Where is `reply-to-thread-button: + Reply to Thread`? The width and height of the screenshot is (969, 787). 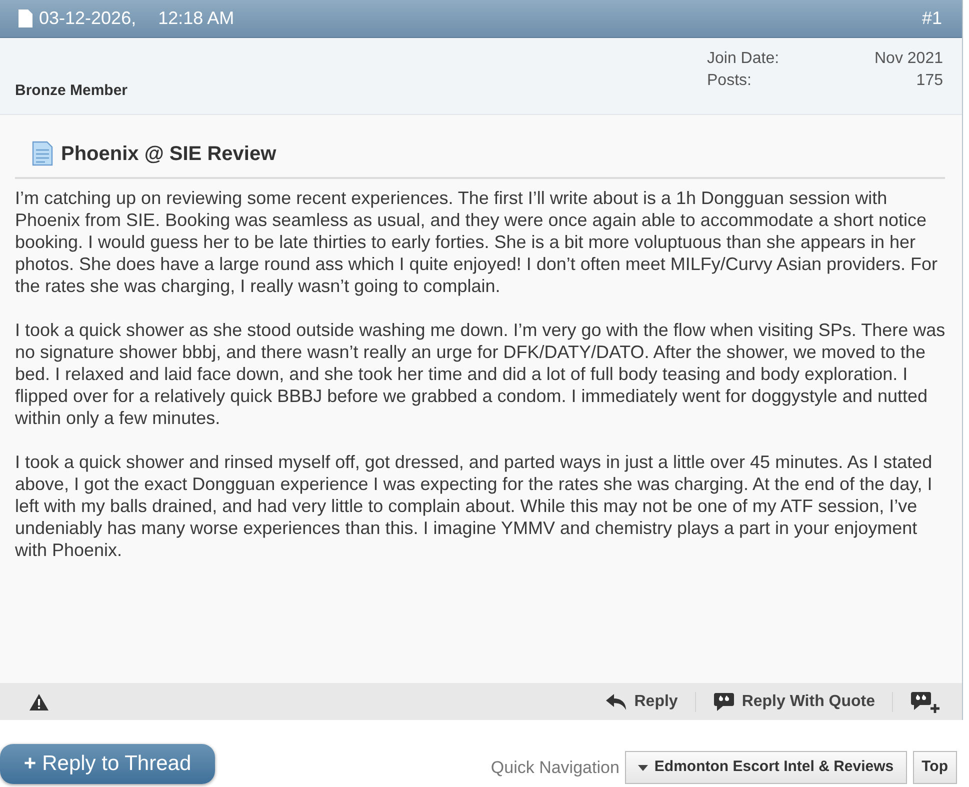
reply-to-thread-button: + Reply to Thread is located at coordinates (107, 764).